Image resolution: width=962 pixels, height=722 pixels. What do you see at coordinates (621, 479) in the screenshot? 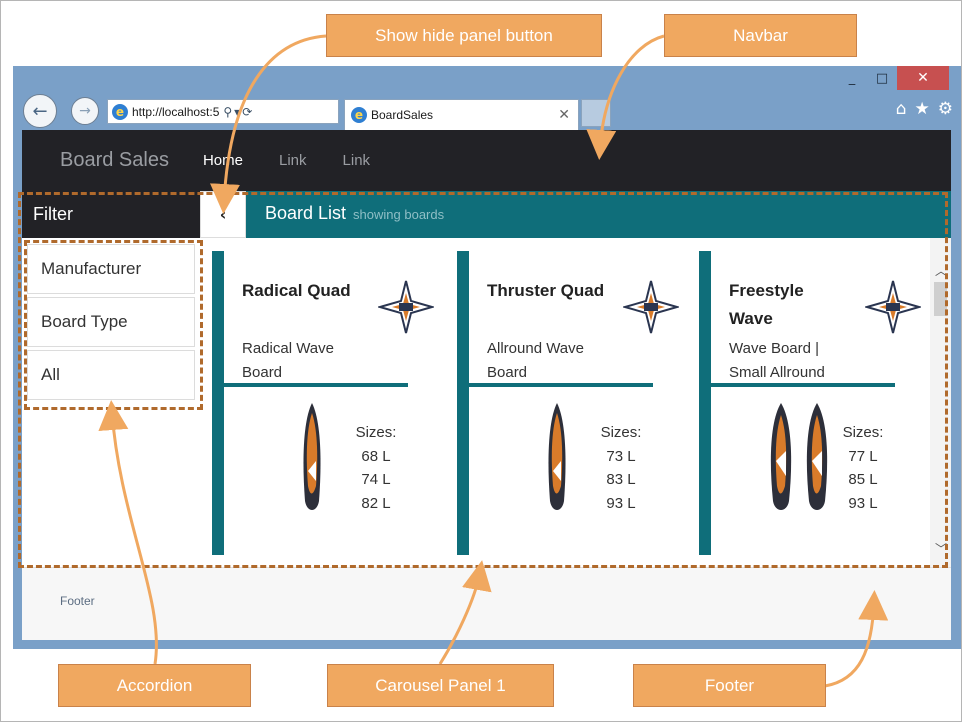
I see `size-value: 83 L` at bounding box center [621, 479].